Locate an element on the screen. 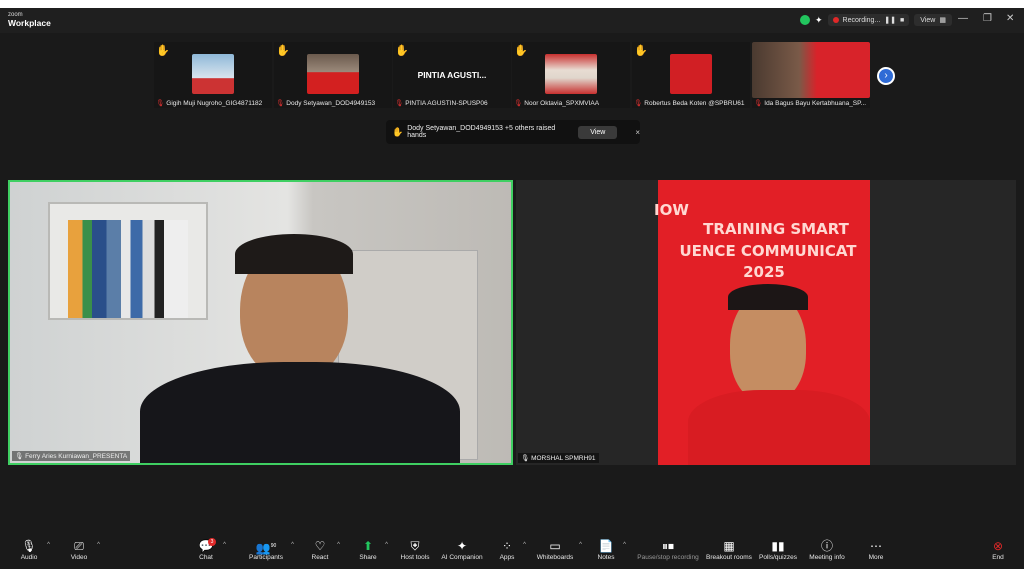 The width and height of the screenshot is (1024, 576). minimize-button: — is located at coordinates (963, 18).